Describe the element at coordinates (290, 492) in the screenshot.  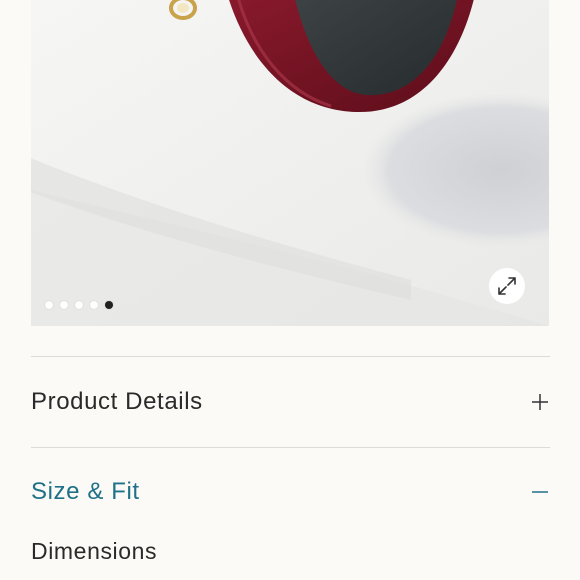
I see `accordion-size-fit: Size & Fit` at that location.